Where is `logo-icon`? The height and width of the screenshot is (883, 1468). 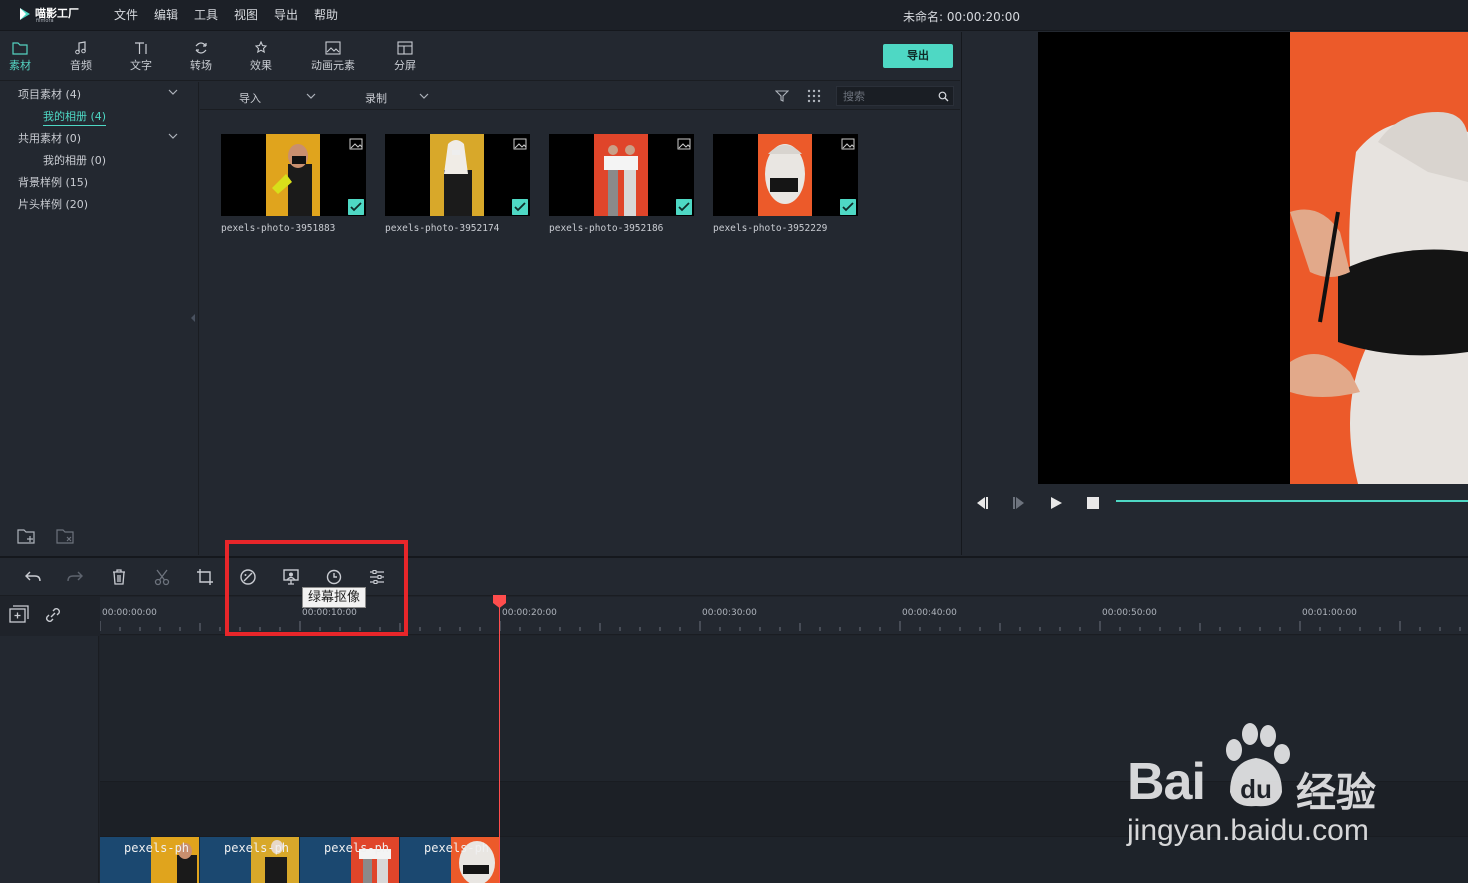
logo-icon is located at coordinates (25, 14).